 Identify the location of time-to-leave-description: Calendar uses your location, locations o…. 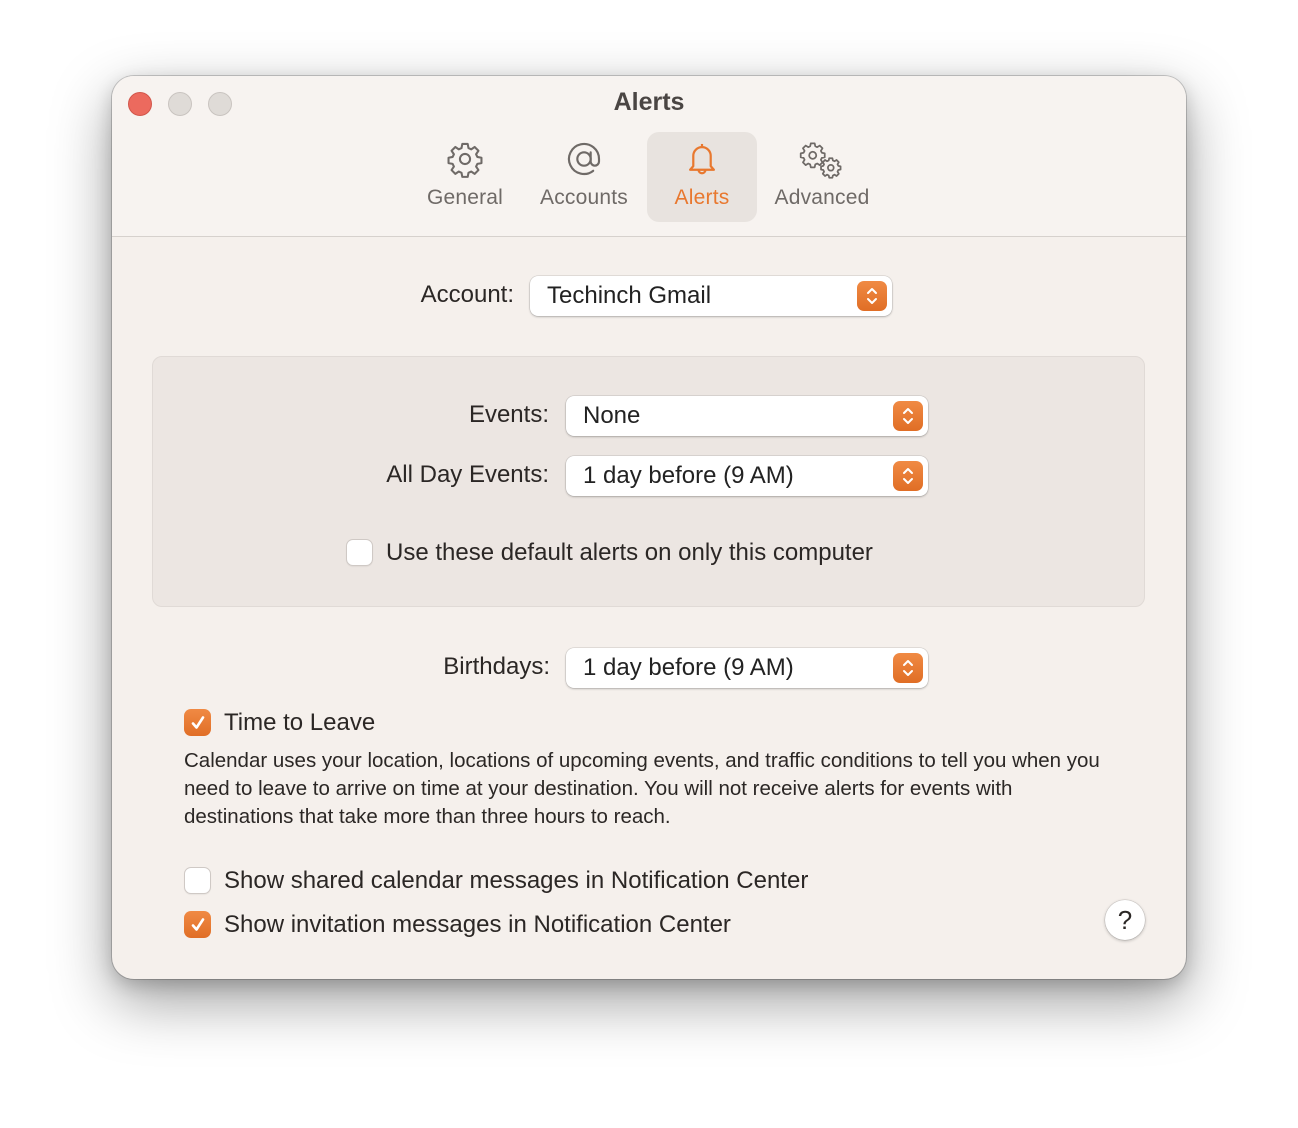
(642, 788).